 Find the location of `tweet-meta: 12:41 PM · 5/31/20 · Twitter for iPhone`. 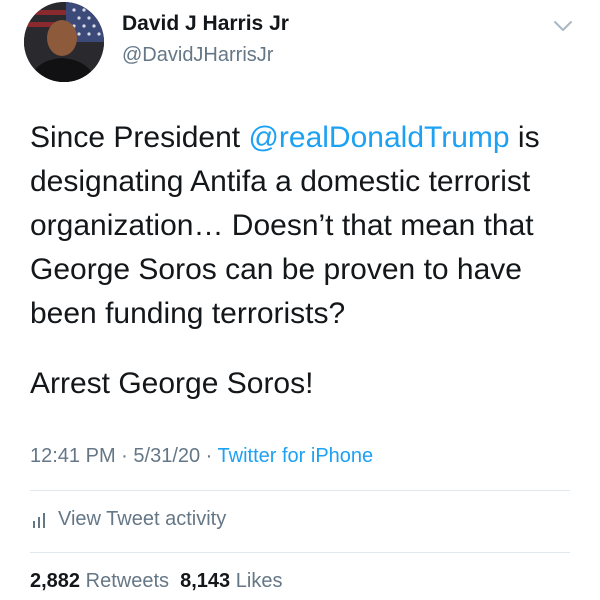

tweet-meta: 12:41 PM · 5/31/20 · Twitter for iPhone is located at coordinates (201, 456).